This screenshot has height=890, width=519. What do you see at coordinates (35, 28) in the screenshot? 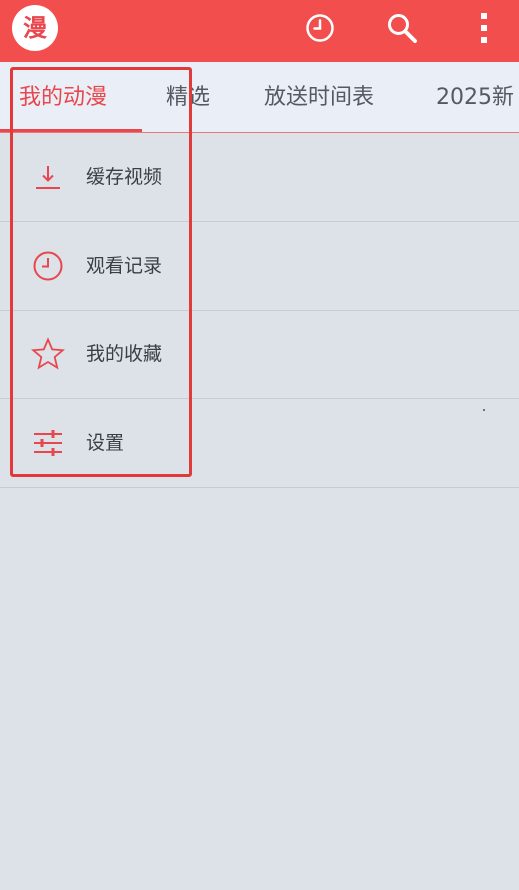
I see `app-logo: 漫` at bounding box center [35, 28].